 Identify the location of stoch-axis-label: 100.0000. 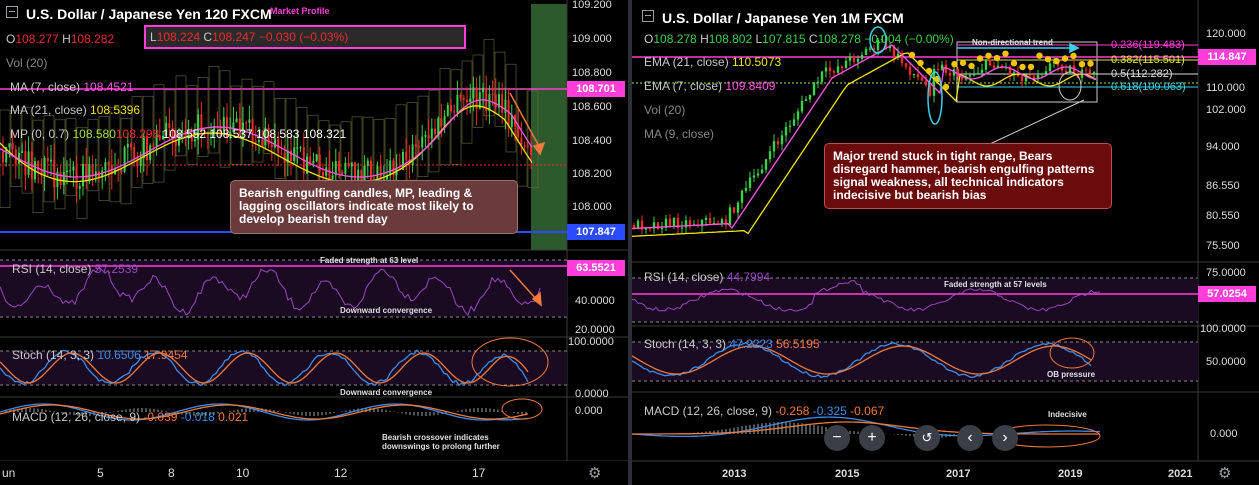
(1223, 329).